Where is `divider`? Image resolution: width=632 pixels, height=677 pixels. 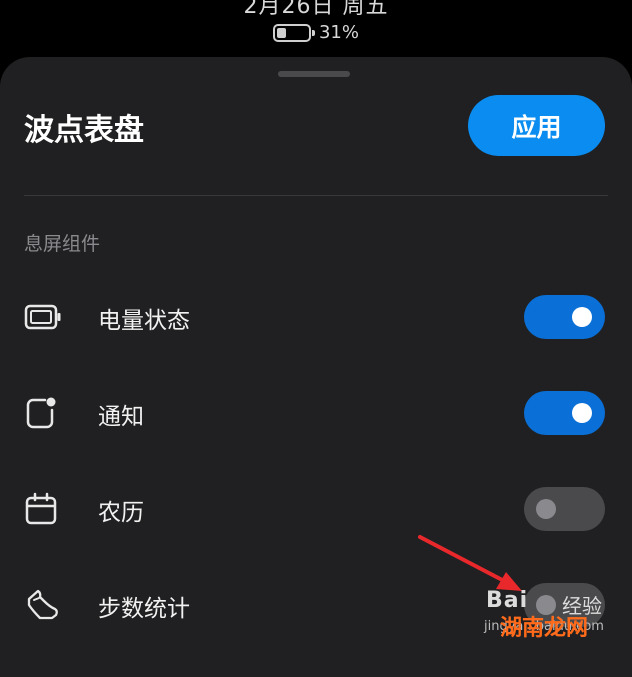
divider is located at coordinates (316, 195).